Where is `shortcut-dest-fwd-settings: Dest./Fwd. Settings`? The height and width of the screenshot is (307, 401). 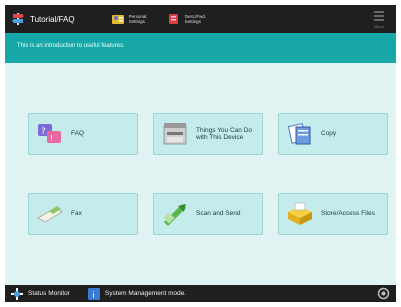 shortcut-dest-fwd-settings: Dest./Fwd. Settings is located at coordinates (189, 19).